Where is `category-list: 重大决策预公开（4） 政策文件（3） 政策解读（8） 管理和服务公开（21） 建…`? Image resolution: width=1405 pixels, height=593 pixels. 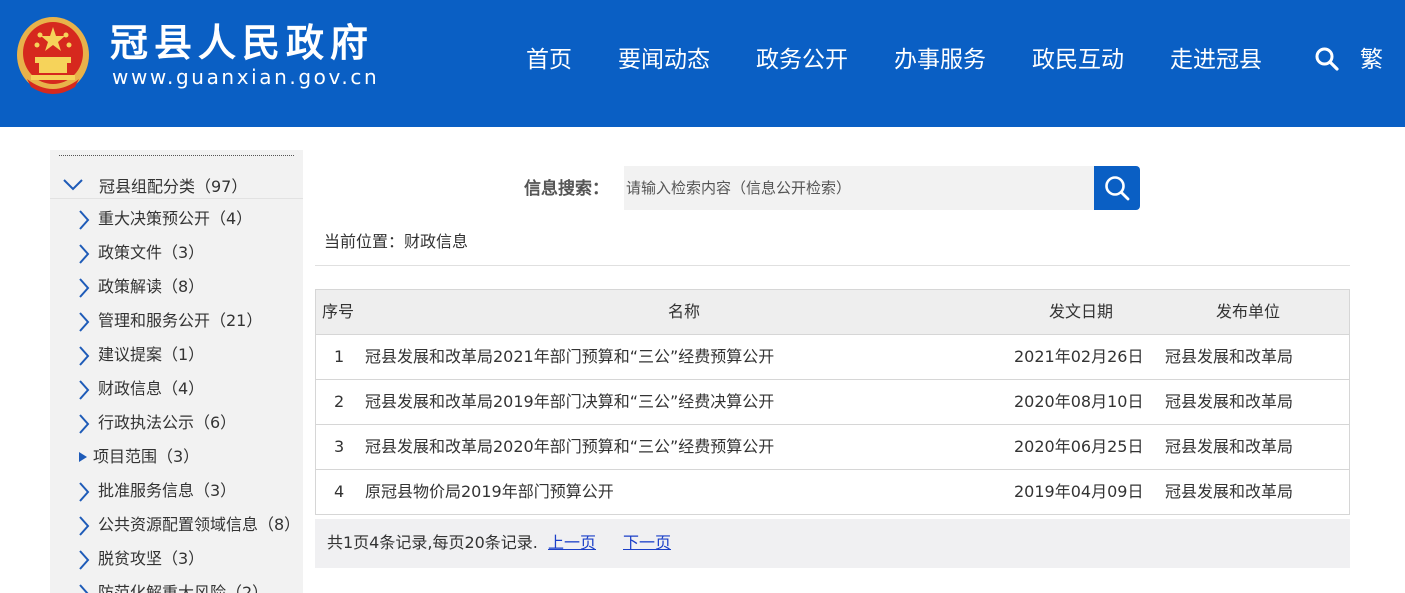 category-list: 重大决策预公开（4） 政策文件（3） 政策解读（8） 管理和服务公开（21） 建… is located at coordinates (176, 397).